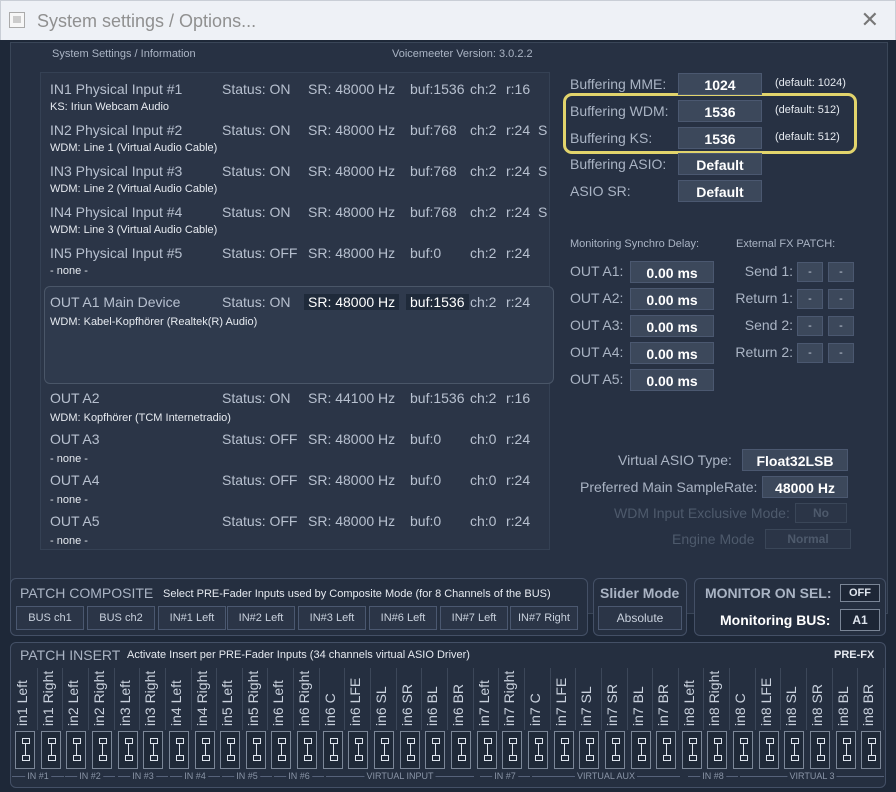  I want to click on group-label: IN #8, so click(713, 776).